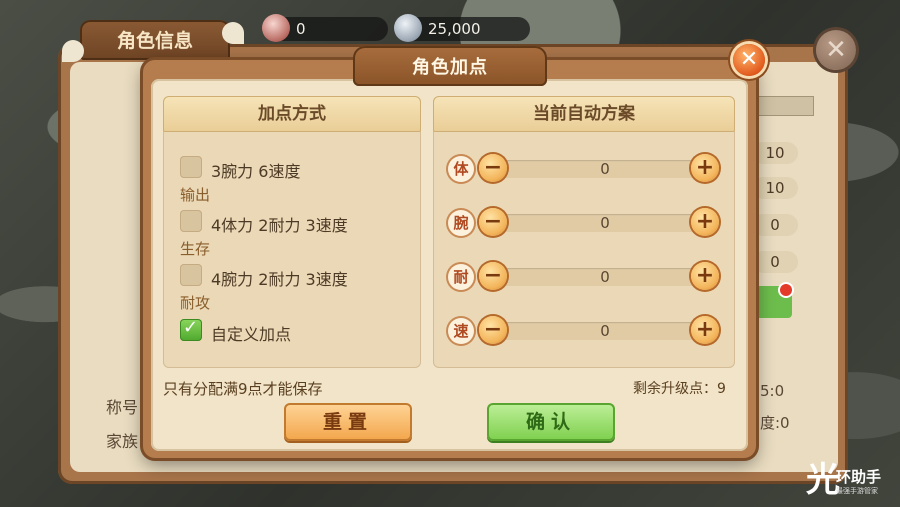  I want to click on endurance-value: 0, so click(605, 277).